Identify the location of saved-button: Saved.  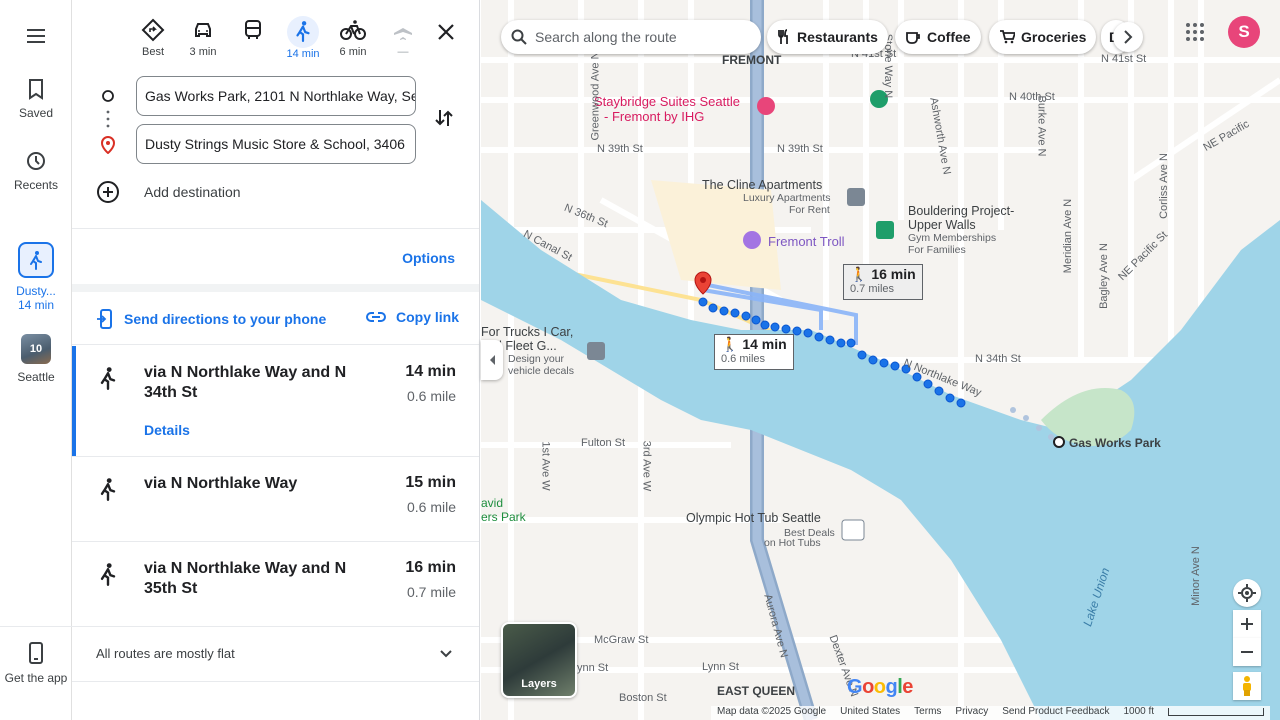
(36, 99).